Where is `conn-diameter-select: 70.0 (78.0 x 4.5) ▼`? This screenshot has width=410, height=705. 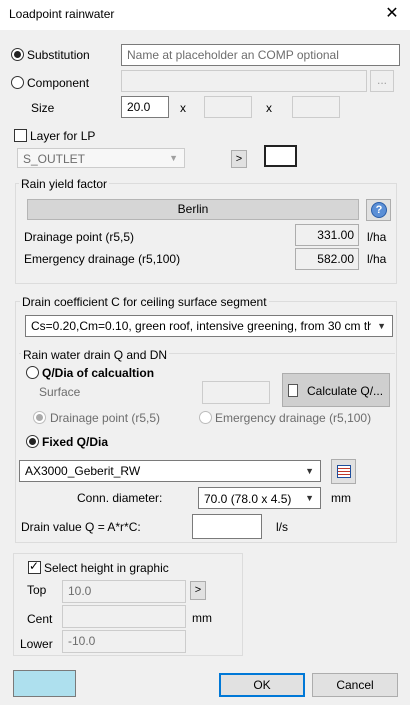
conn-diameter-select: 70.0 (78.0 x 4.5) ▼ is located at coordinates (259, 498).